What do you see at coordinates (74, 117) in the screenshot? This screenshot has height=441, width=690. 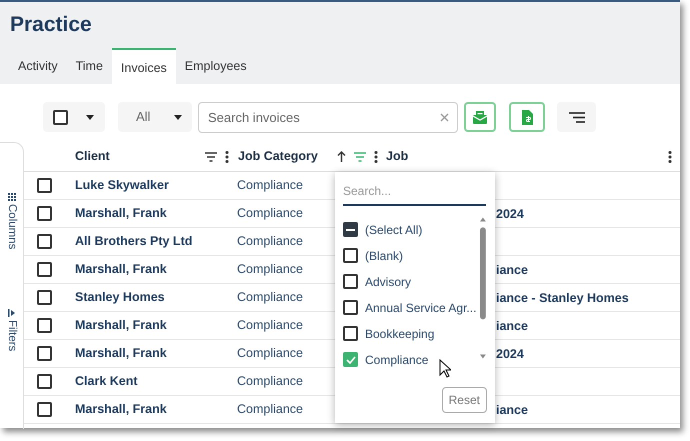 I see `select-dropdown` at bounding box center [74, 117].